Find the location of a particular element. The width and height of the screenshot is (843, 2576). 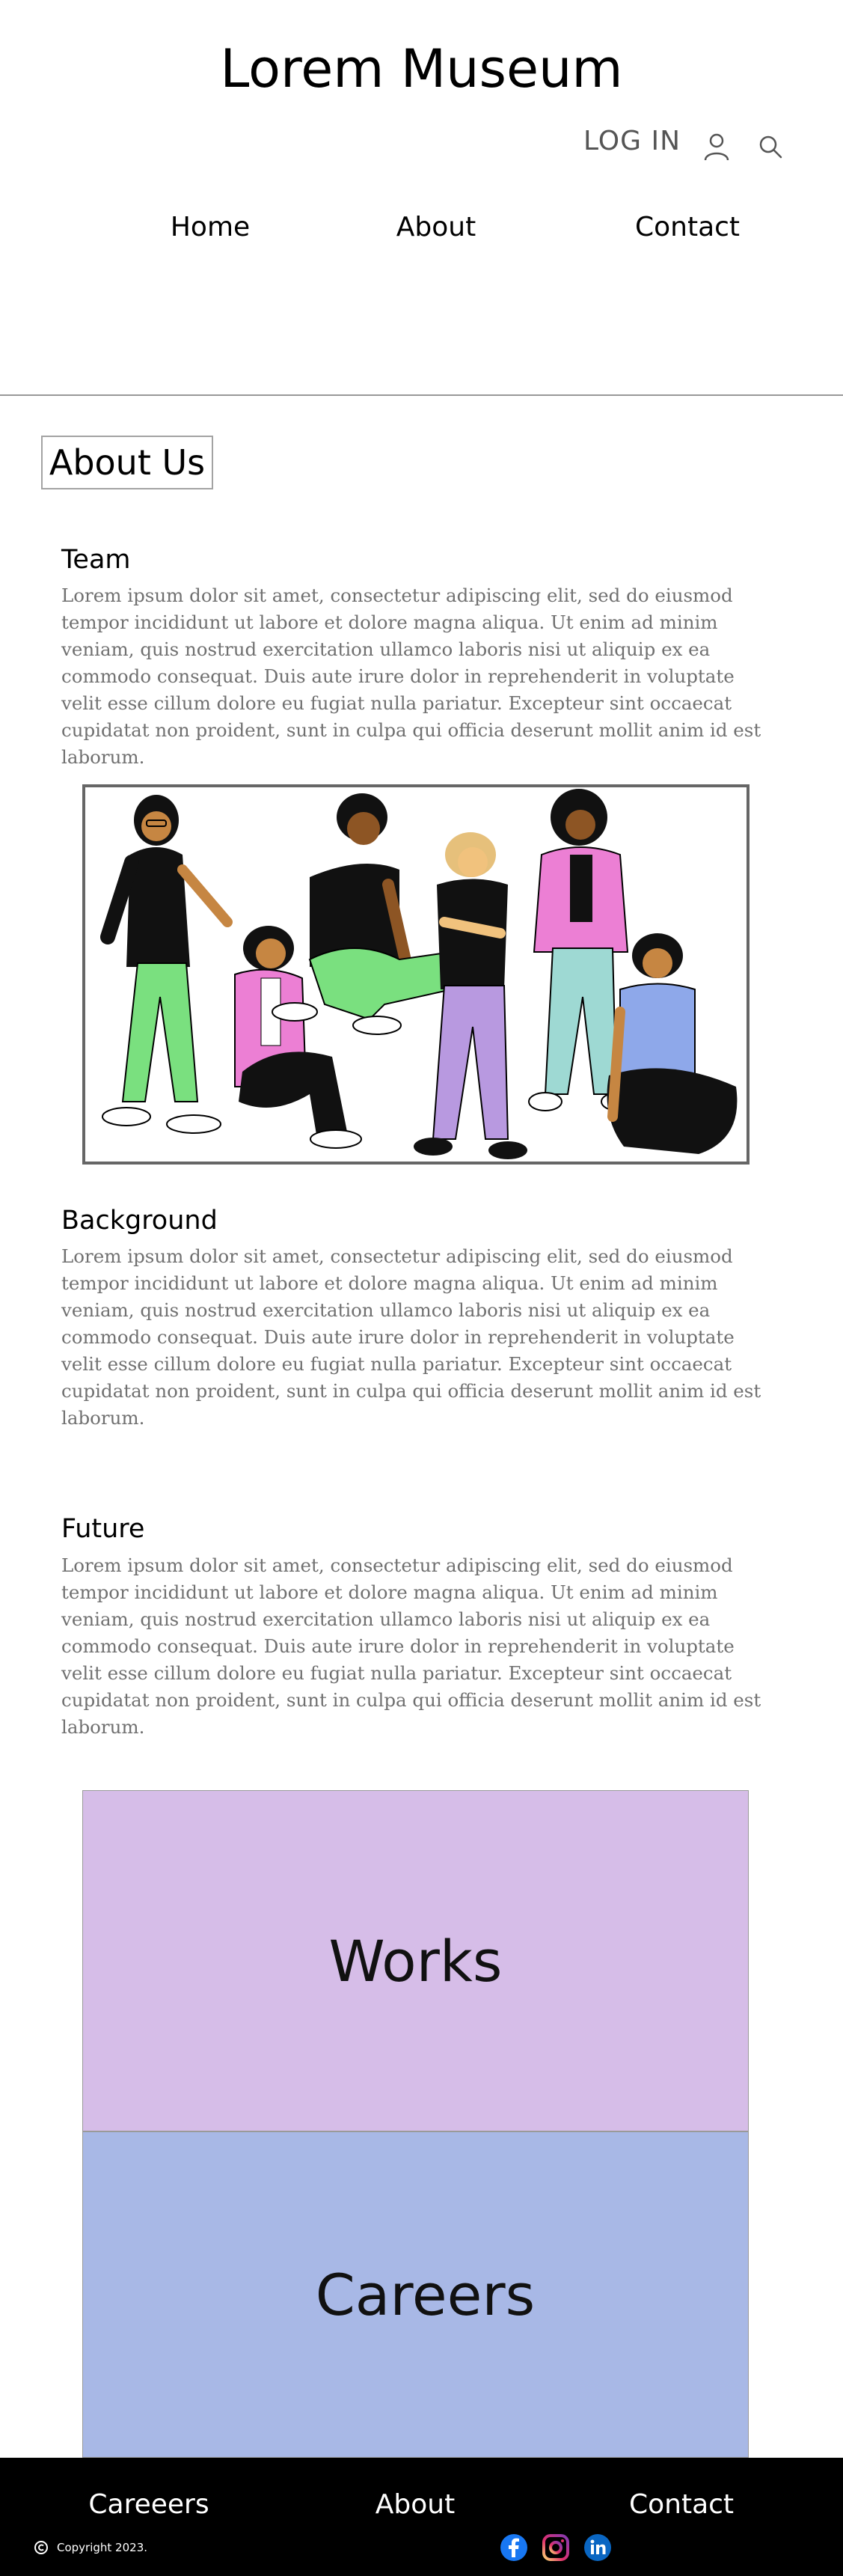

instagram-icon is located at coordinates (556, 2548).